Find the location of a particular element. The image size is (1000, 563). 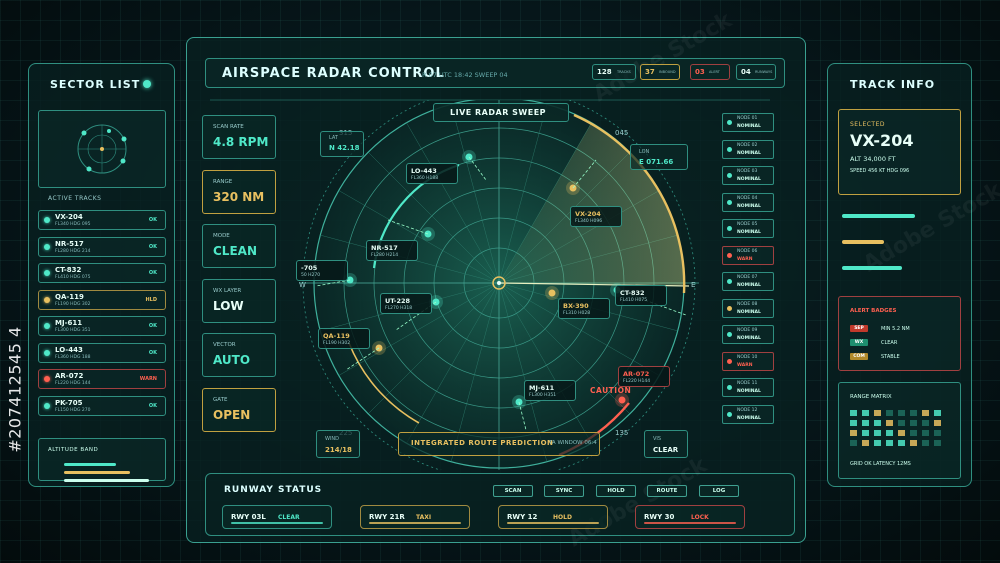

track-status-dot is located at coordinates (47, 299).